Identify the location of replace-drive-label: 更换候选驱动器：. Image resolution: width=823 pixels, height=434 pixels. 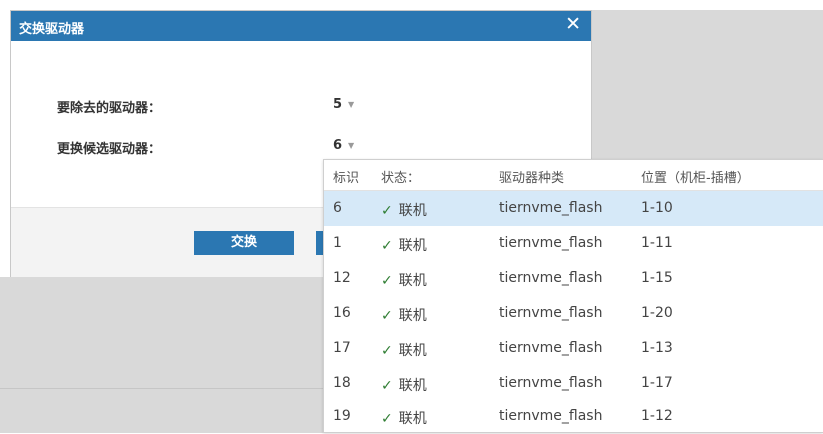
(109, 149).